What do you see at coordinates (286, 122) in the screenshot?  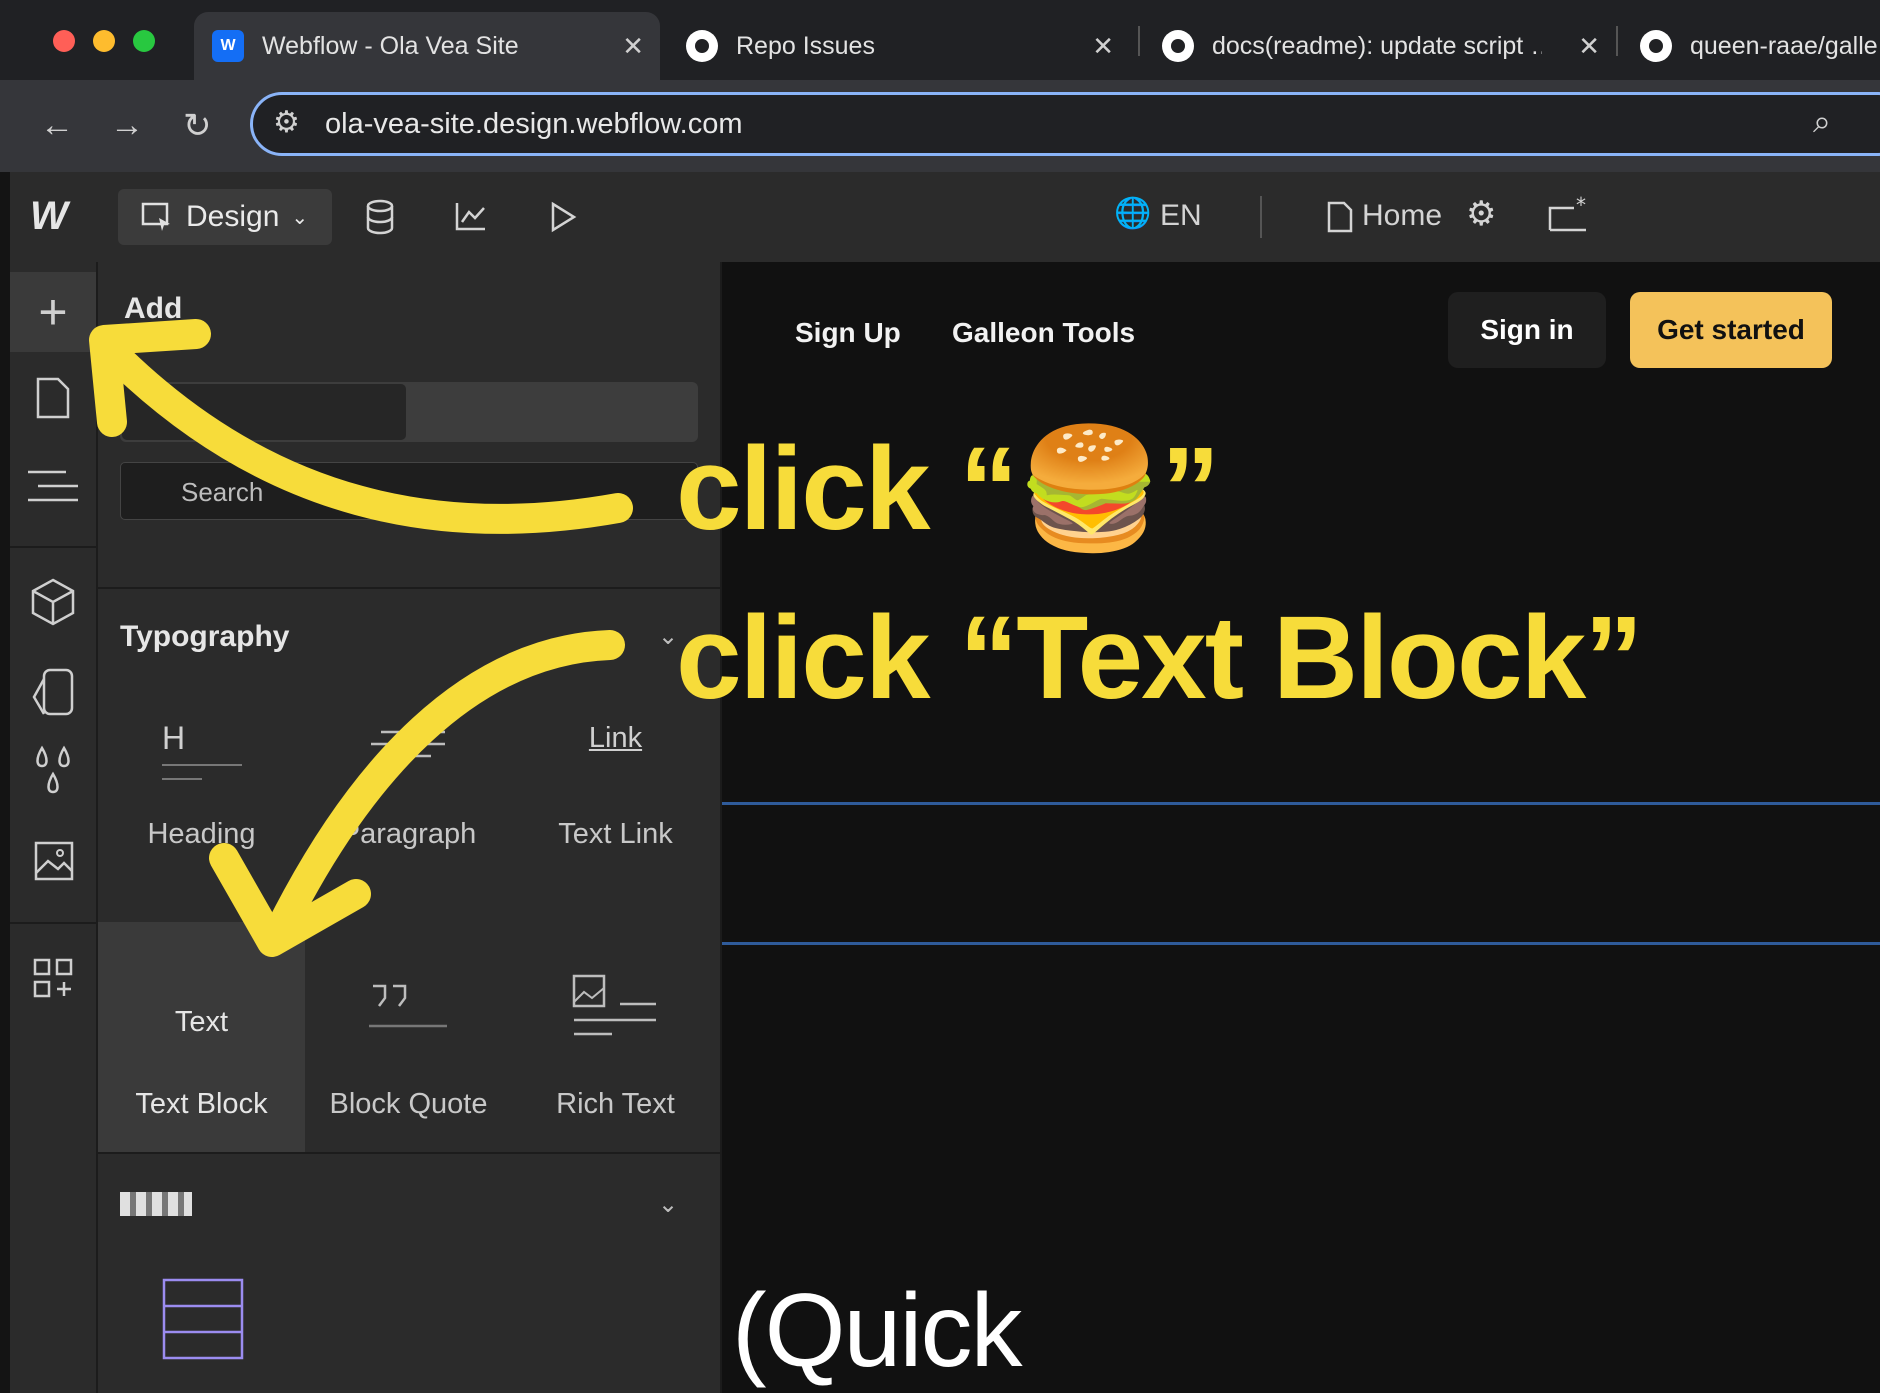 I see `site-settings-icon: ⚙` at bounding box center [286, 122].